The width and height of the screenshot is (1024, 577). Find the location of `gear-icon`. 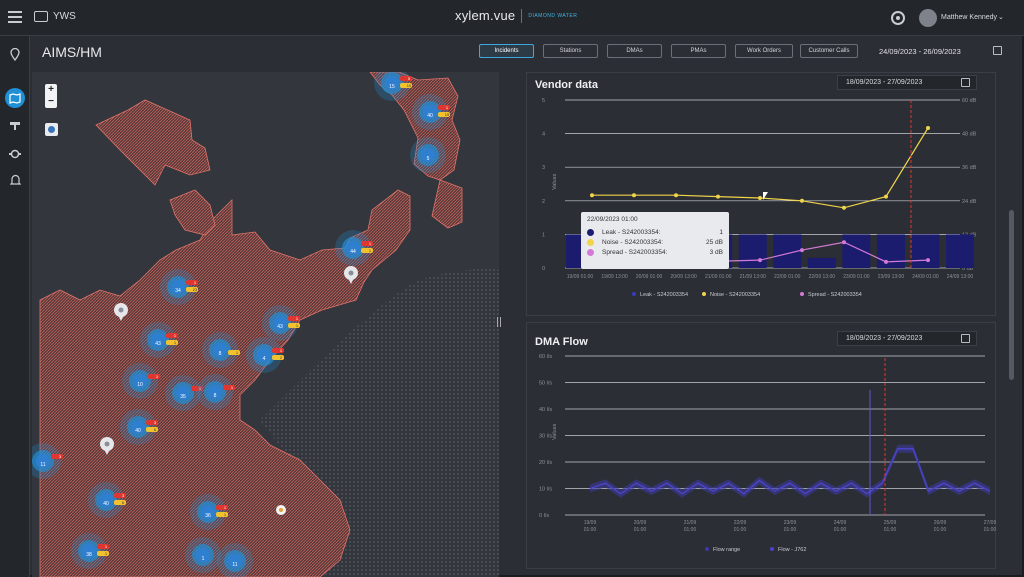

gear-icon is located at coordinates (898, 18).